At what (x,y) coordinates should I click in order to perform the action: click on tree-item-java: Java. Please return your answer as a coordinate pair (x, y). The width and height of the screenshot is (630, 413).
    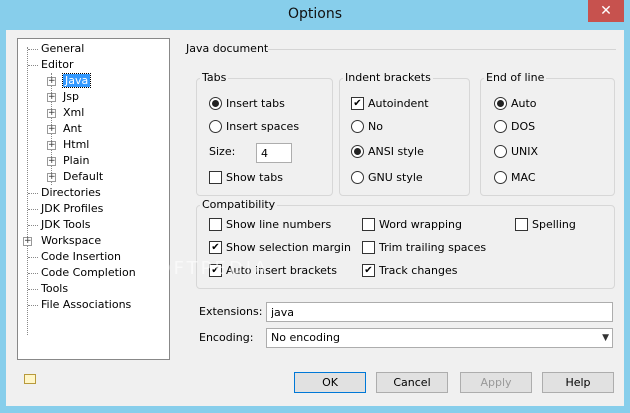
    Looking at the image, I should click on (76, 81).